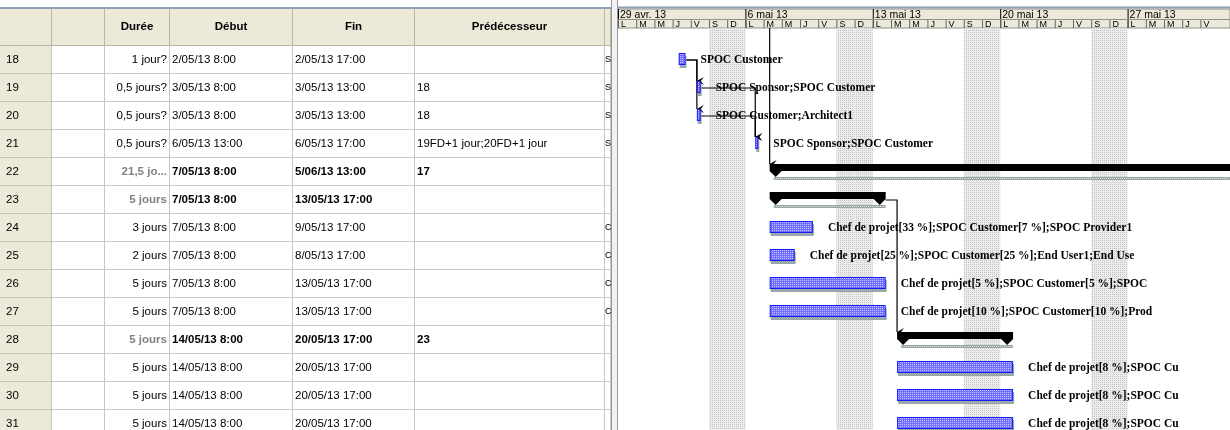 The height and width of the screenshot is (430, 1230). I want to click on row-number: 23, so click(26, 200).